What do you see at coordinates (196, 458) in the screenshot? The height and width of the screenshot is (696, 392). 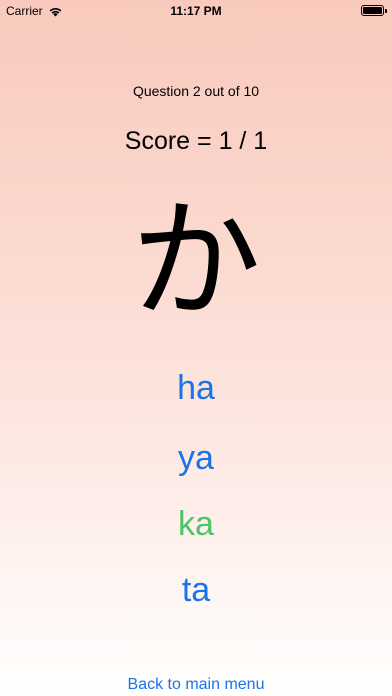 I see `answer-button-2: ya` at bounding box center [196, 458].